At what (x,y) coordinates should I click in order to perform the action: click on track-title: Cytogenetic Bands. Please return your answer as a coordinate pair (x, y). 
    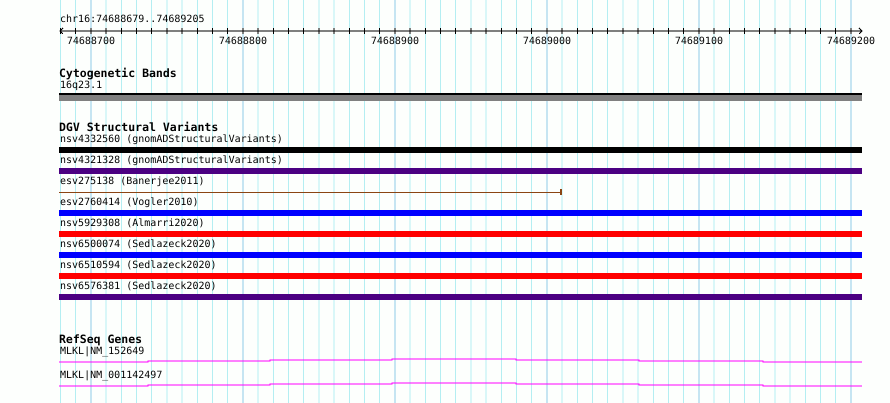
    Looking at the image, I should click on (118, 73).